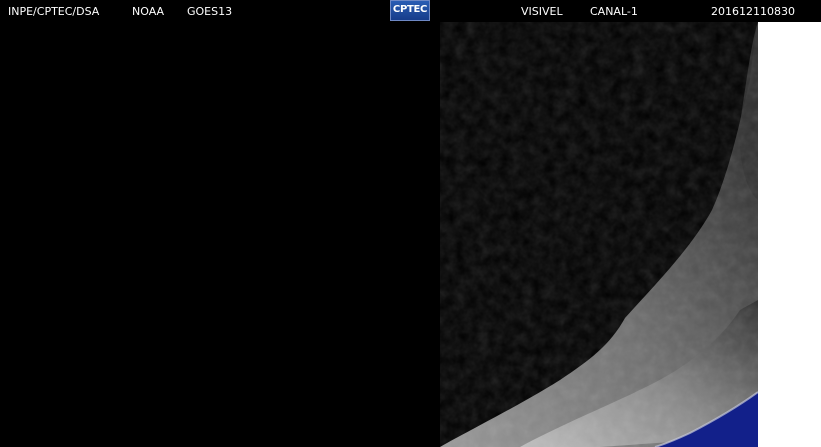  What do you see at coordinates (210, 11) in the screenshot?
I see `satellite-label: GOES13` at bounding box center [210, 11].